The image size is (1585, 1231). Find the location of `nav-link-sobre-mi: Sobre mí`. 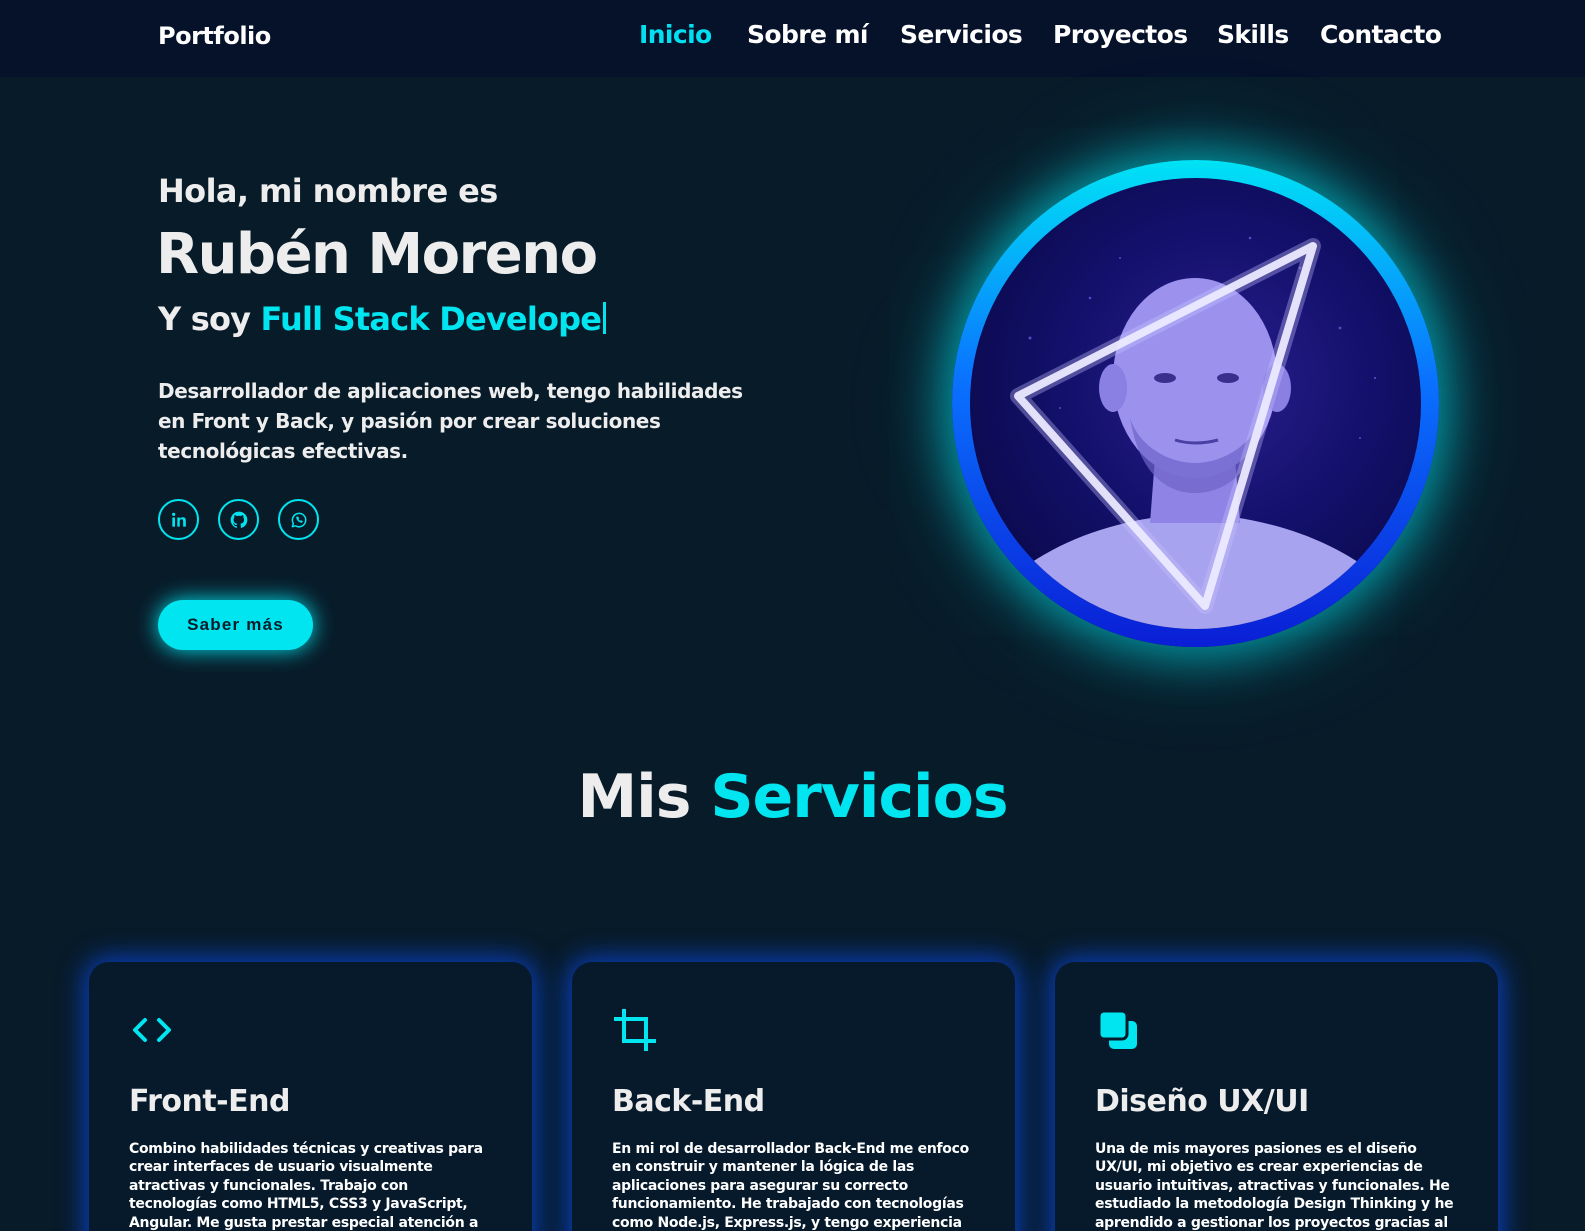

nav-link-sobre-mi: Sobre mí is located at coordinates (807, 34).